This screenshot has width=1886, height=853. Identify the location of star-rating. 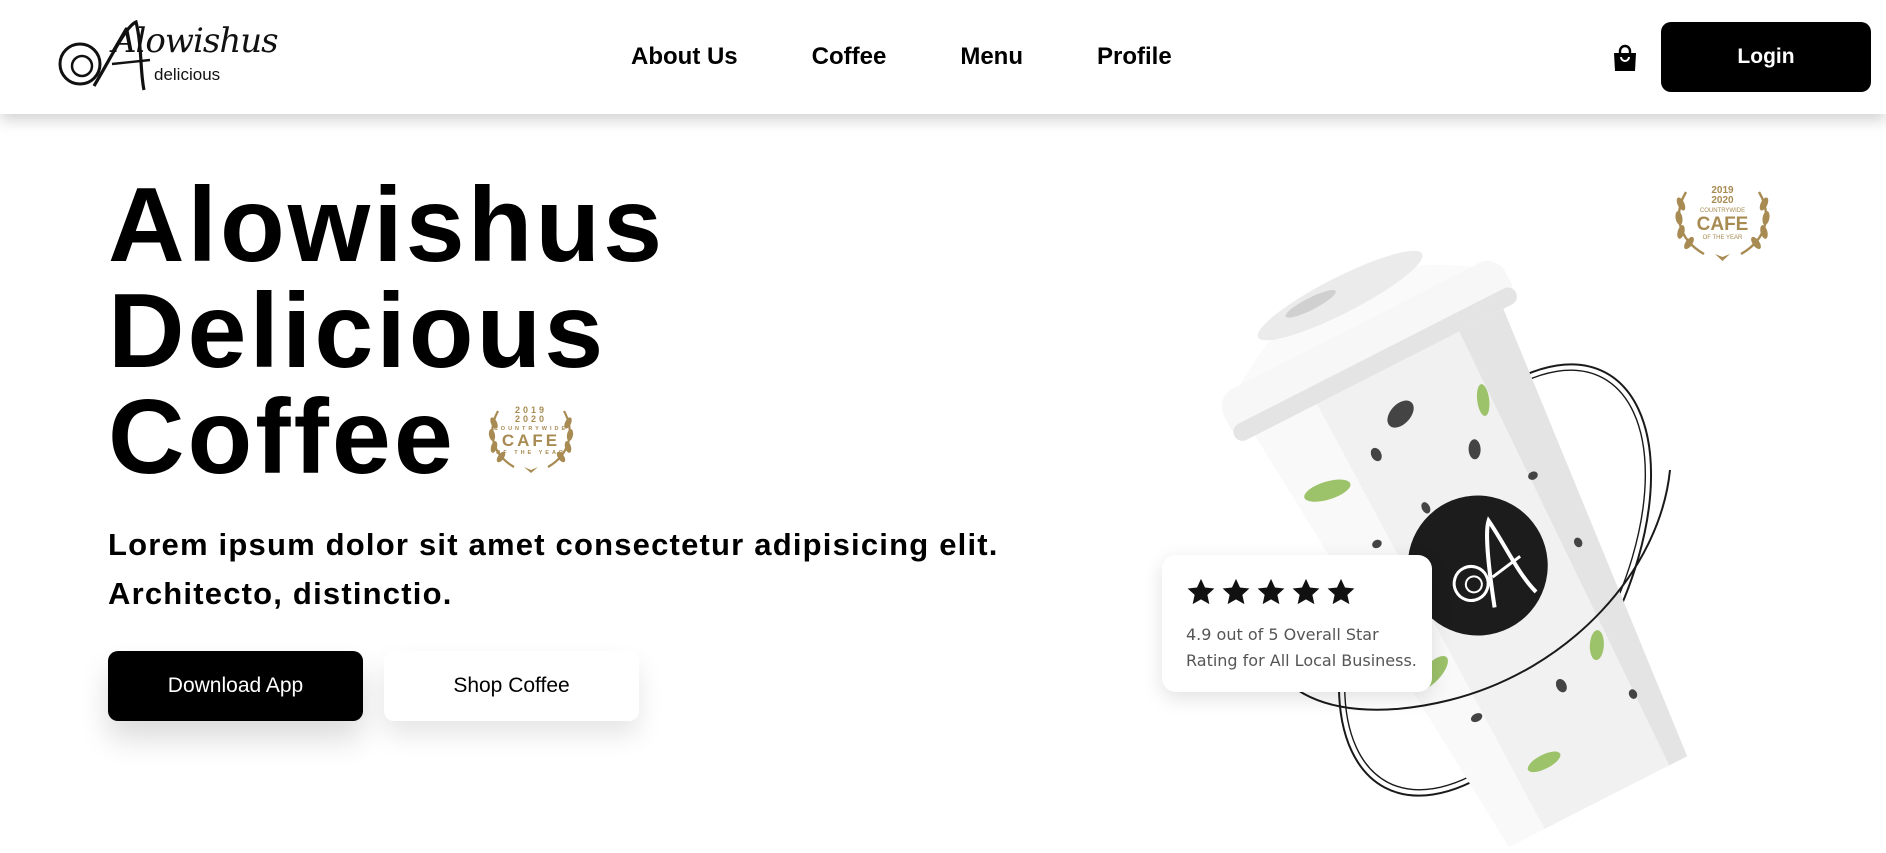
(1273, 592).